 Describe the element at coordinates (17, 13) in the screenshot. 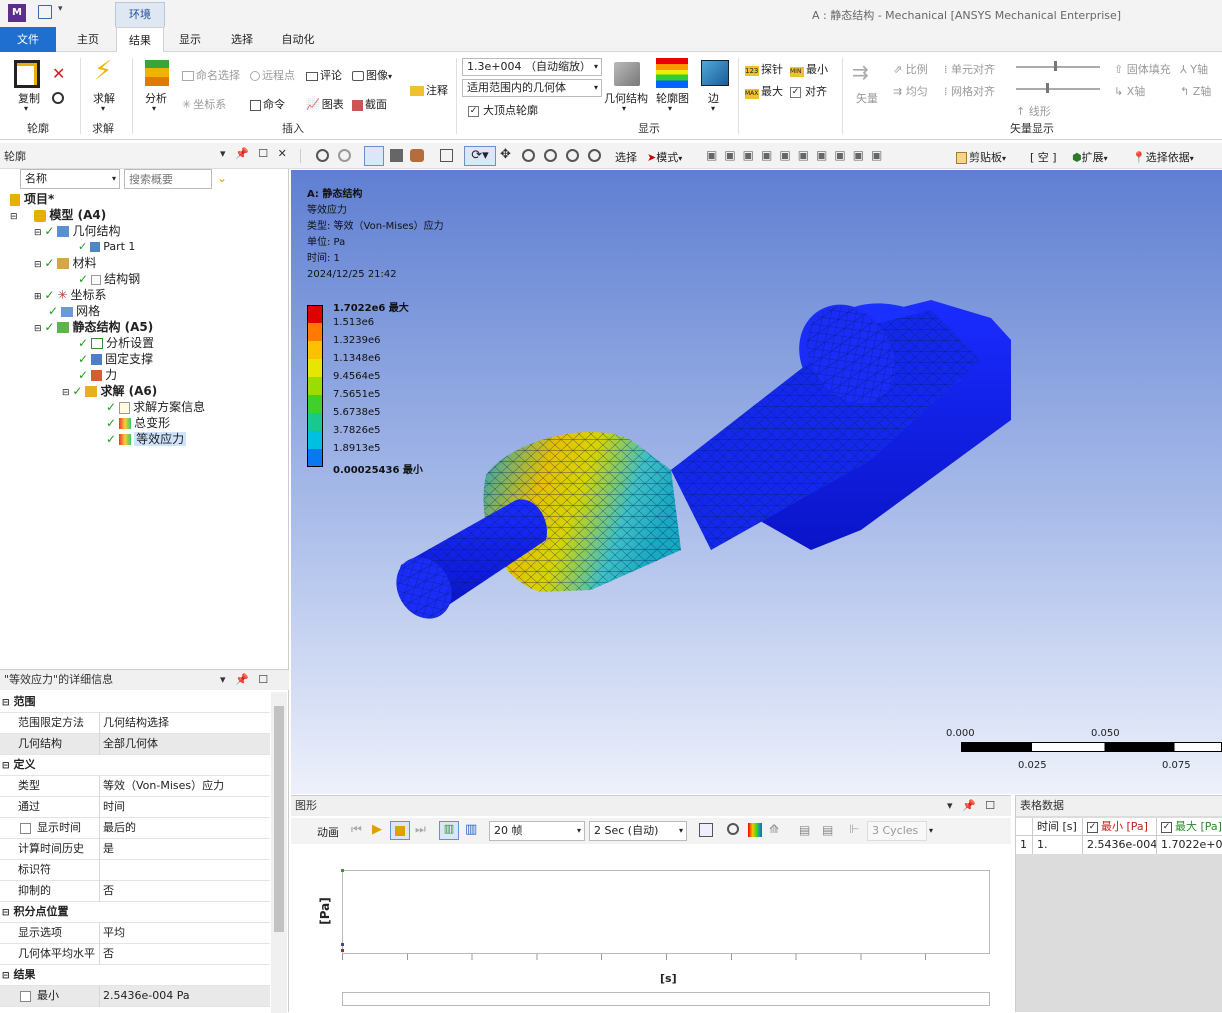

I see `app-icon: M` at that location.